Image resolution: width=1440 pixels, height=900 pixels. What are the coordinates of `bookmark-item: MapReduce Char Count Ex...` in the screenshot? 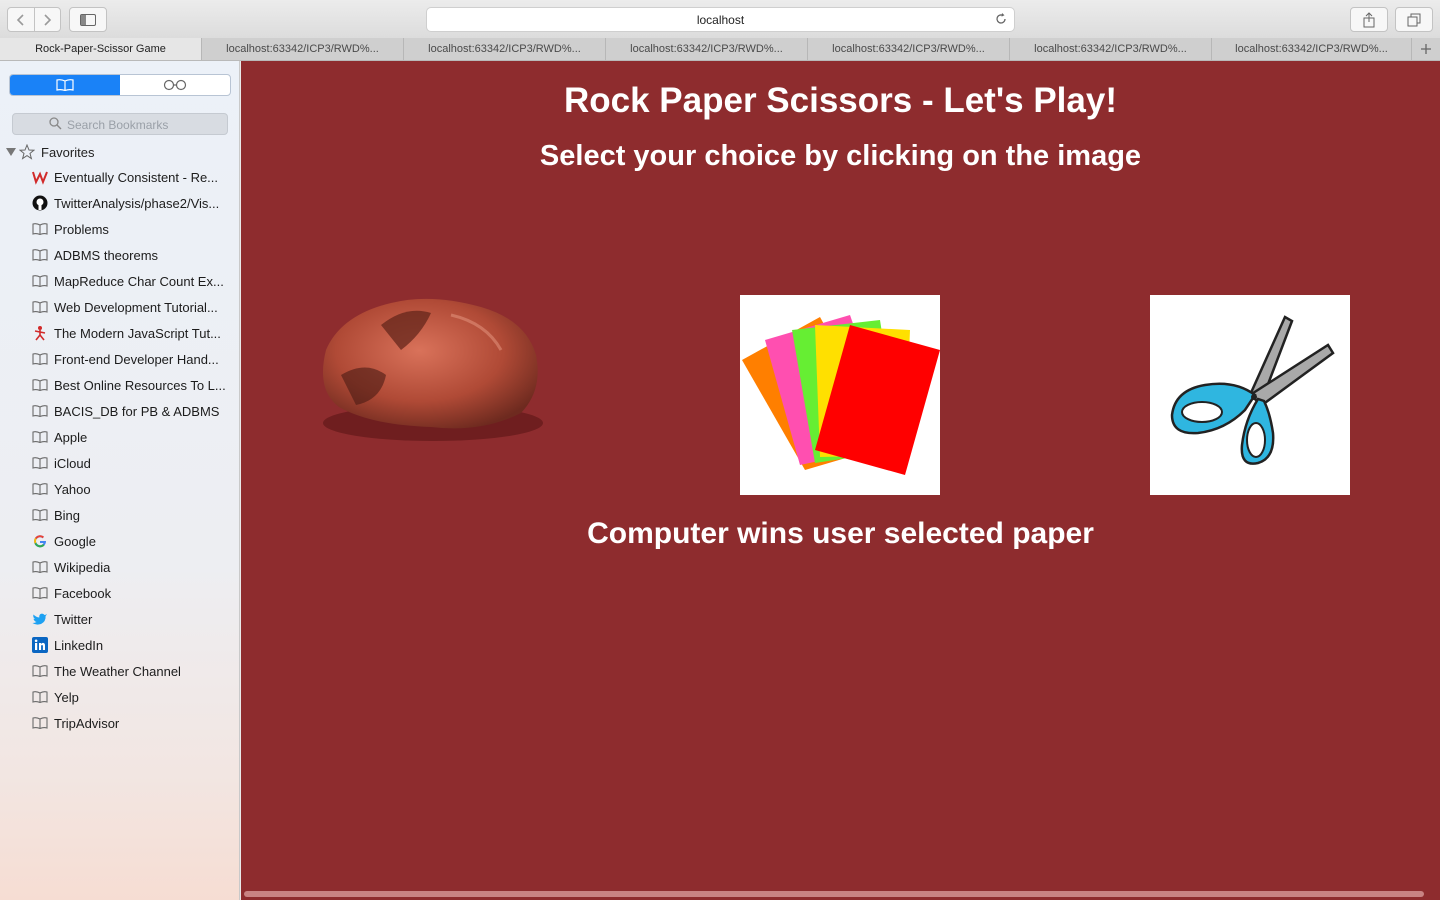 It's located at (132, 281).